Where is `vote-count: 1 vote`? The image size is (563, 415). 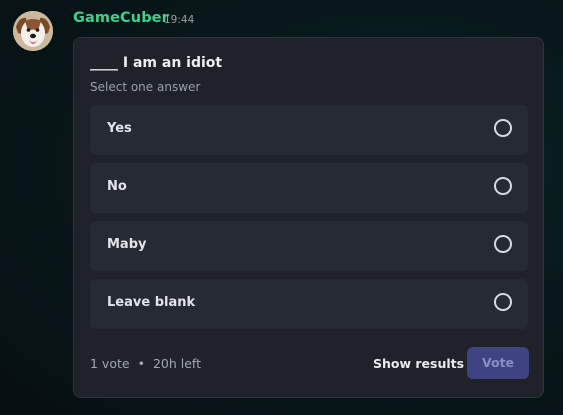 vote-count: 1 vote is located at coordinates (110, 363).